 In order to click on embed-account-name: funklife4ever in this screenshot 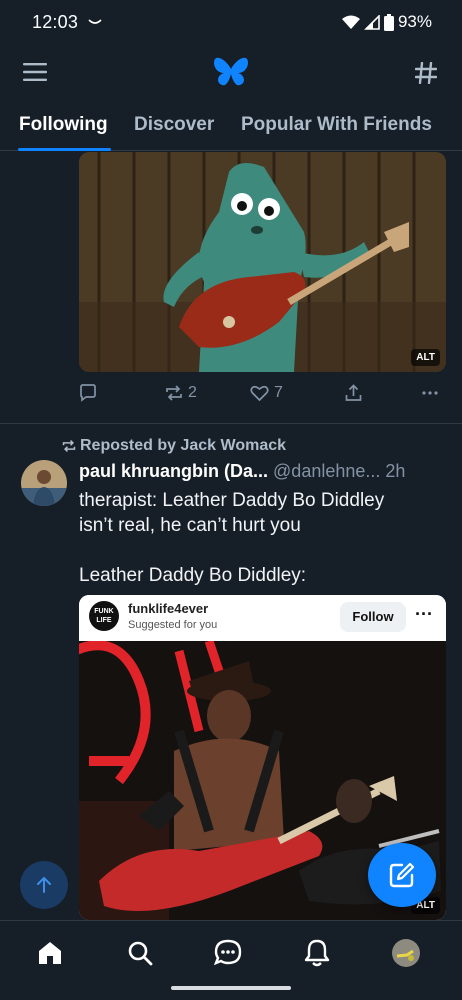, I will do `click(168, 608)`.